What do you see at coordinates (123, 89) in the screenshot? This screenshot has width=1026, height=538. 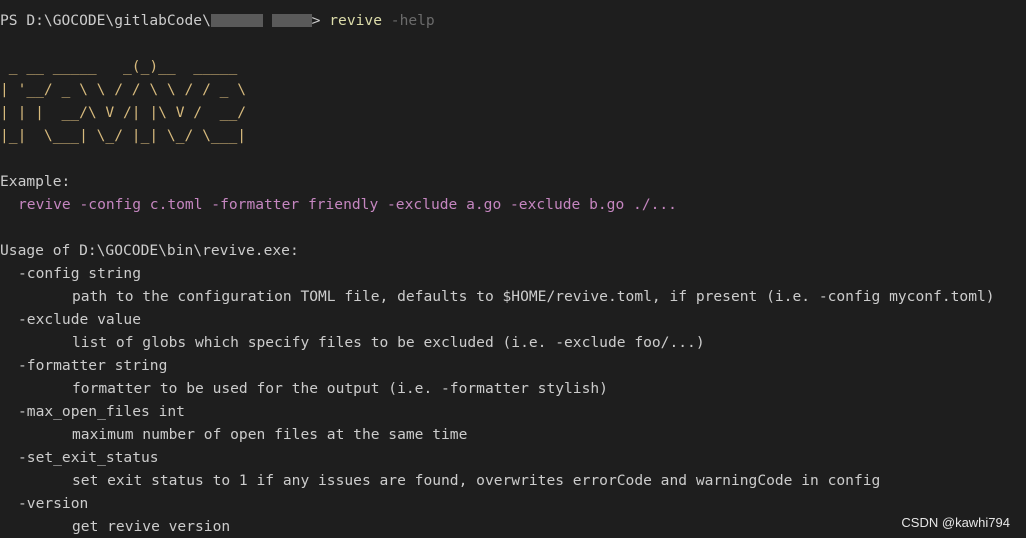 I see `ascii-art-line: | '__/ _ \ \ / / \ \ / / _ \` at bounding box center [123, 89].